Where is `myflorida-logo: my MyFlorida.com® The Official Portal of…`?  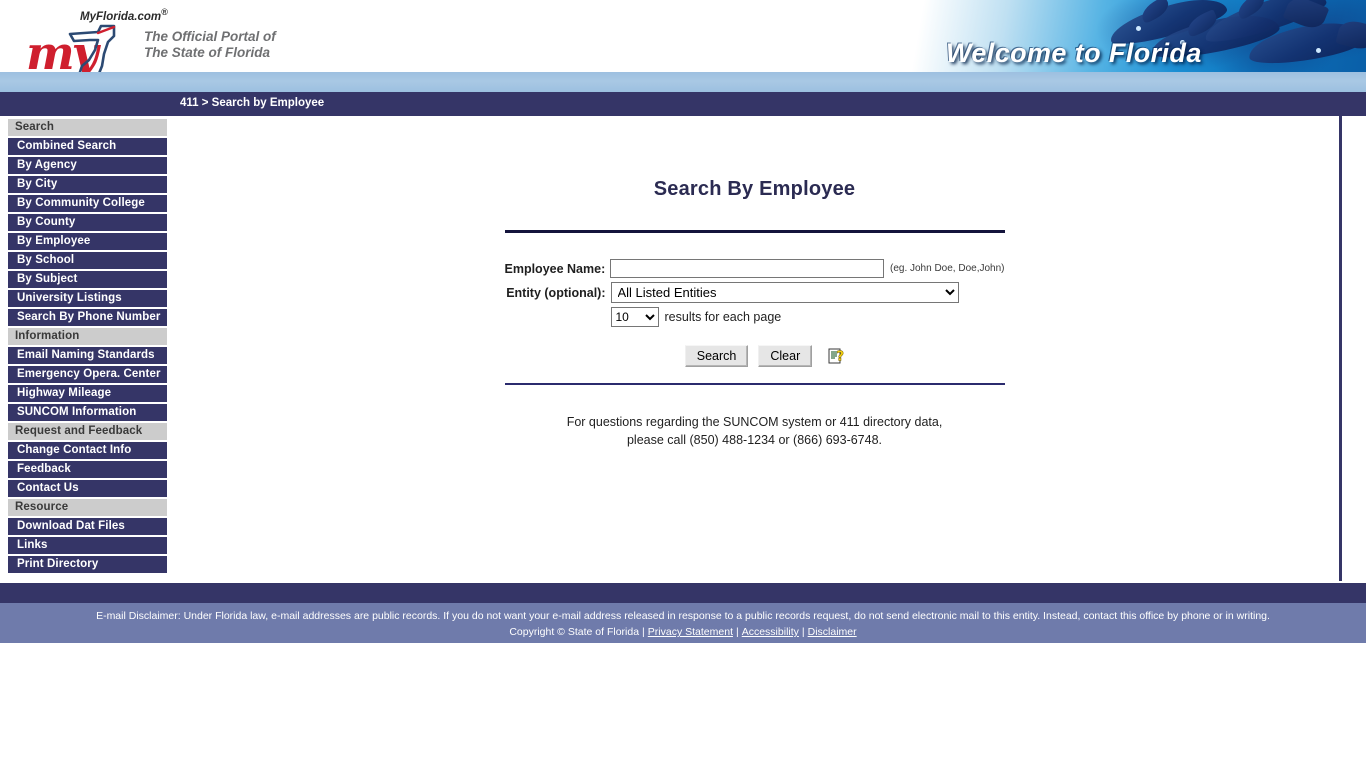
myflorida-logo: my MyFlorida.com® The Official Portal of… is located at coordinates (187, 37).